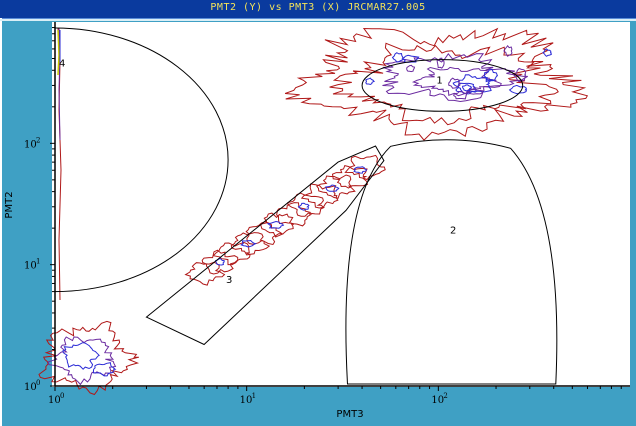 The height and width of the screenshot is (426, 636). What do you see at coordinates (229, 280) in the screenshot?
I see `gate-3-label: 3` at bounding box center [229, 280].